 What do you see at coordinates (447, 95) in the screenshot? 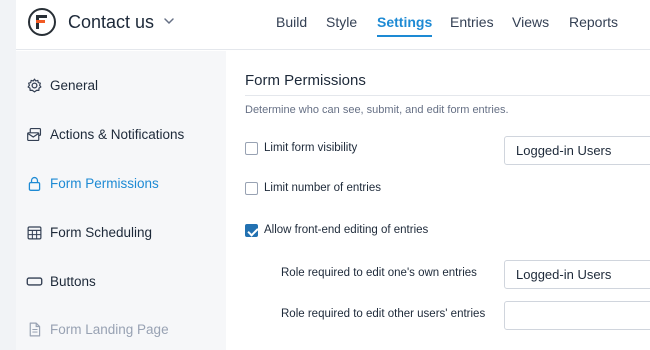
I see `section-divider` at bounding box center [447, 95].